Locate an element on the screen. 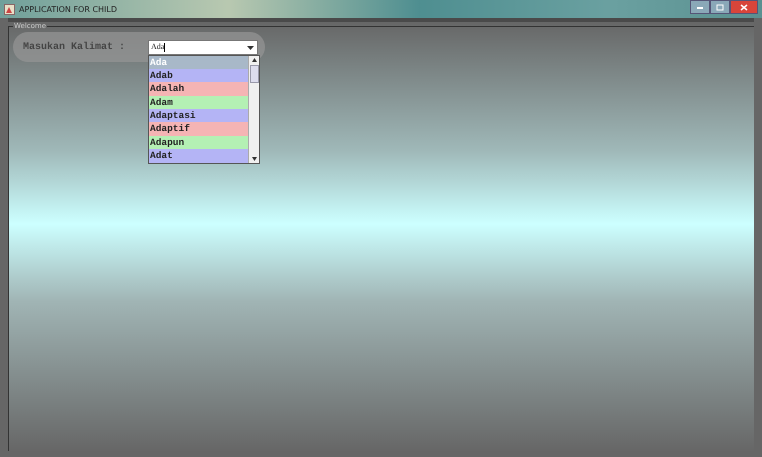 The height and width of the screenshot is (457, 762). close-icon is located at coordinates (744, 7).